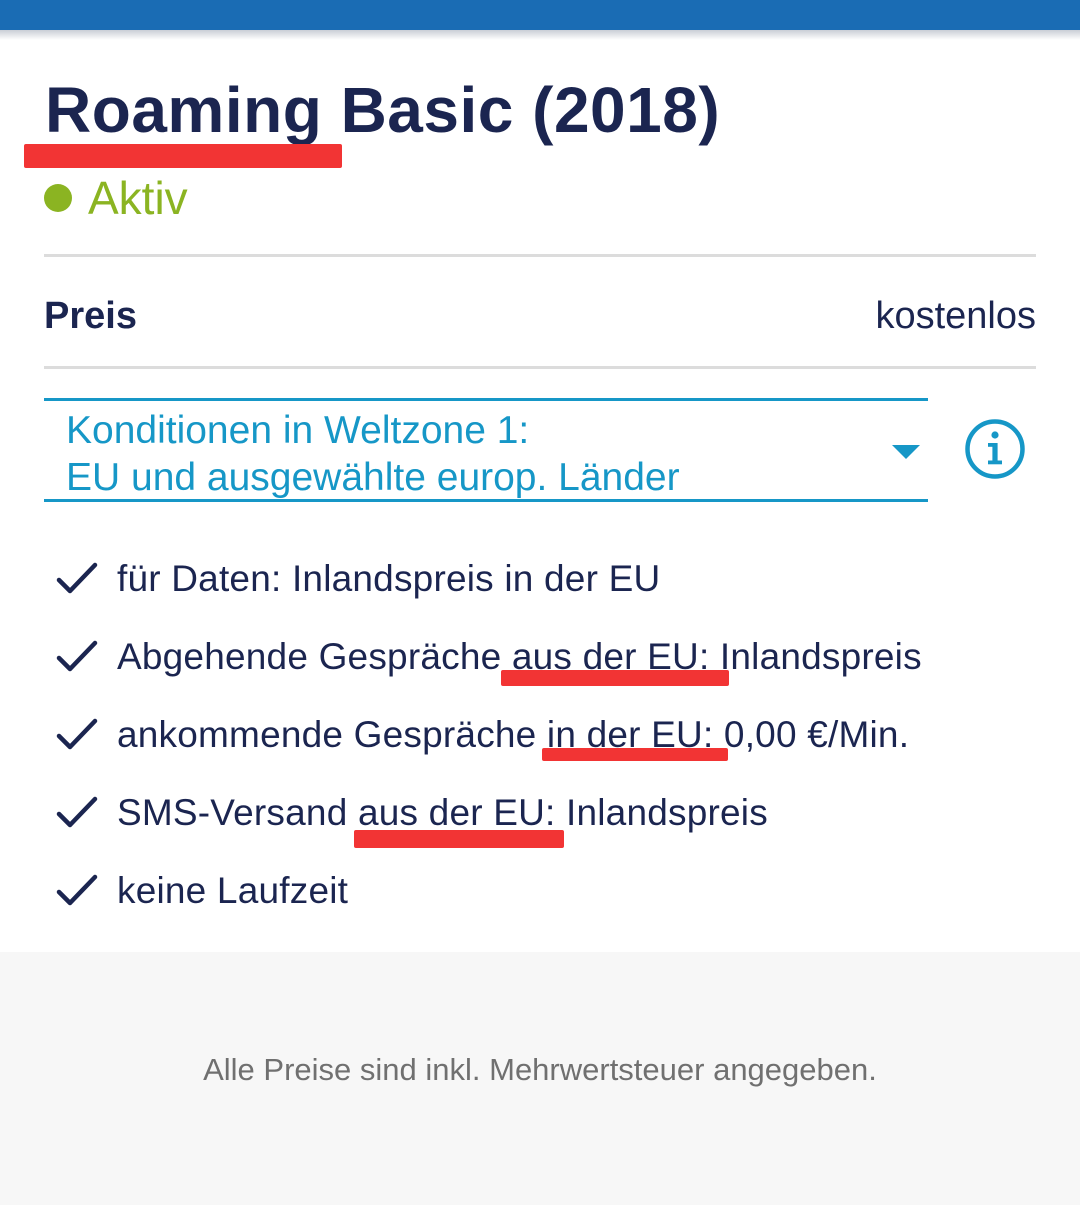  I want to click on annotation-underline-sms, so click(459, 839).